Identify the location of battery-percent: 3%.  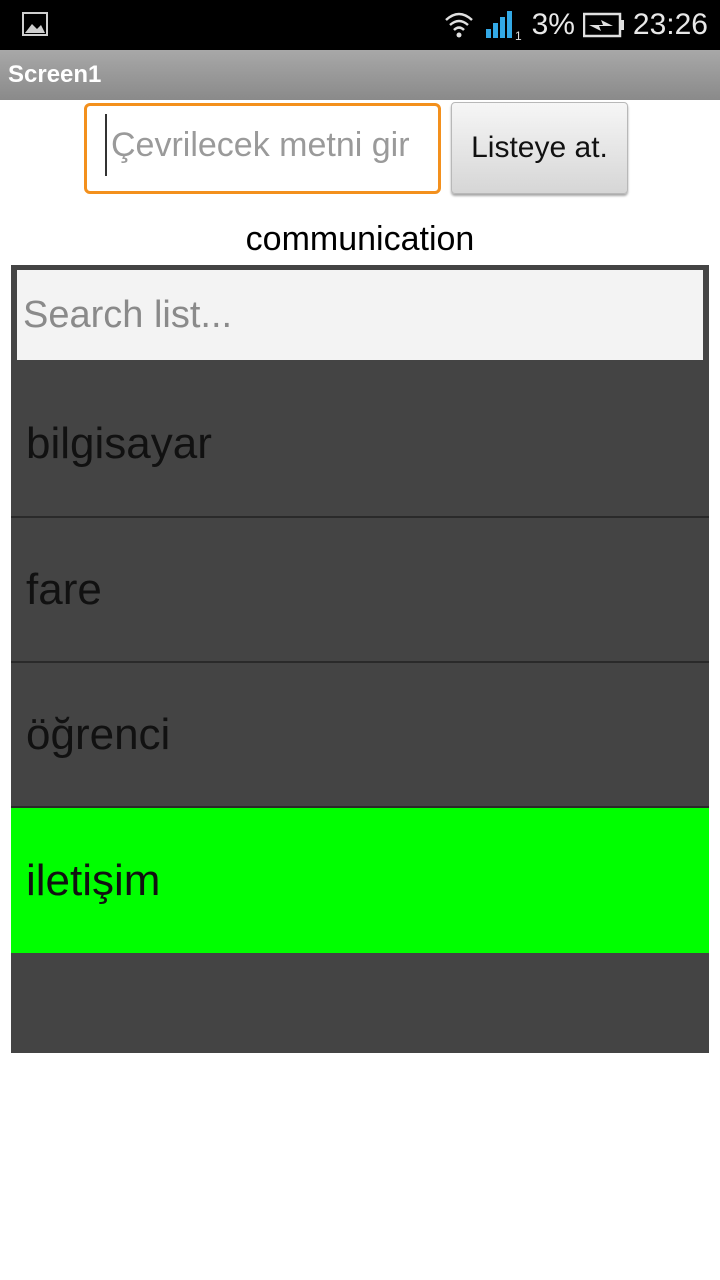
(553, 24).